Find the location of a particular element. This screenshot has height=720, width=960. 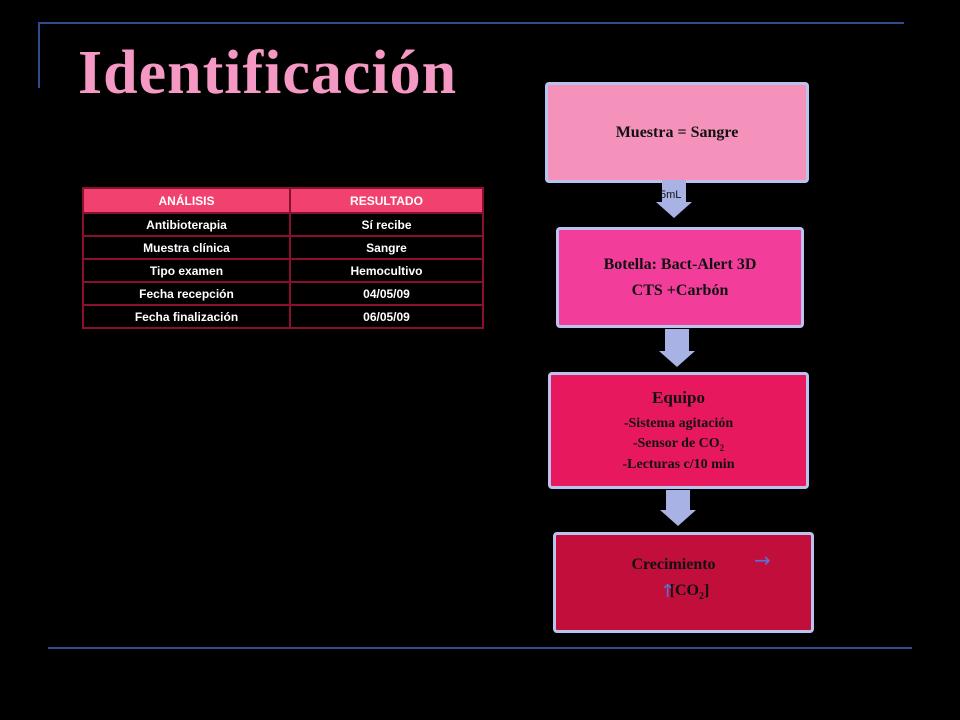

flow-step-equipment-item: -Sensor de CO2 is located at coordinates (678, 444).